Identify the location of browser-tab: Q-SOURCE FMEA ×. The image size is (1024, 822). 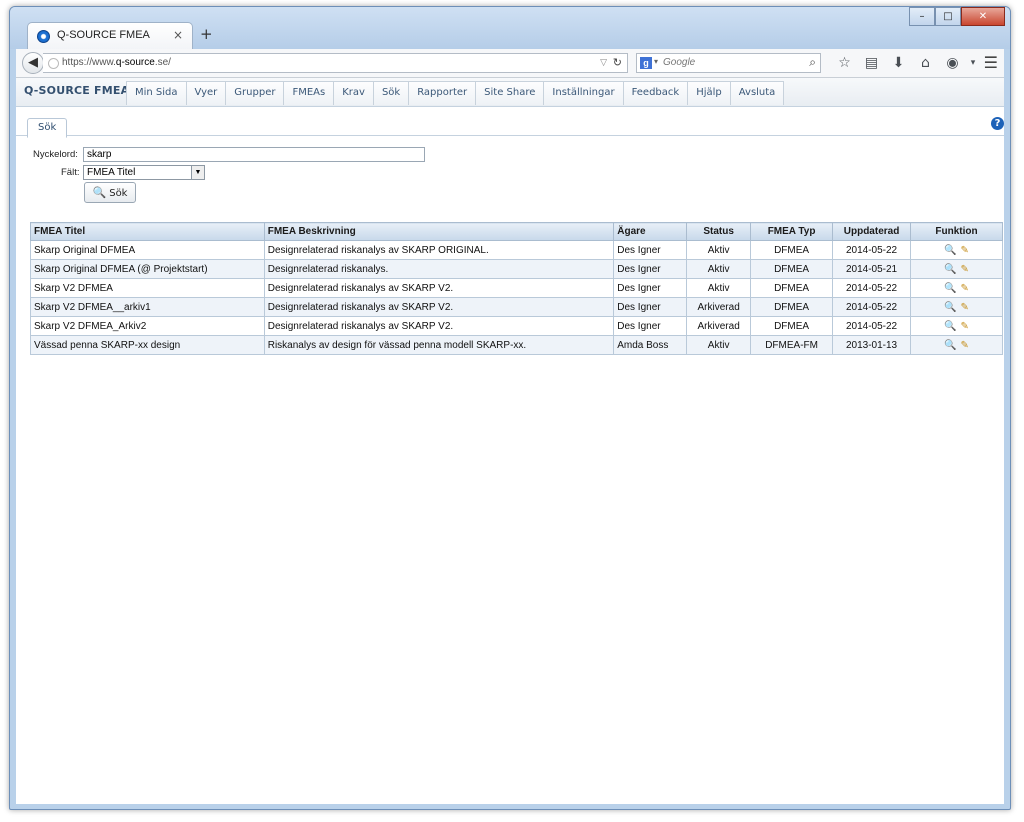
(110, 36).